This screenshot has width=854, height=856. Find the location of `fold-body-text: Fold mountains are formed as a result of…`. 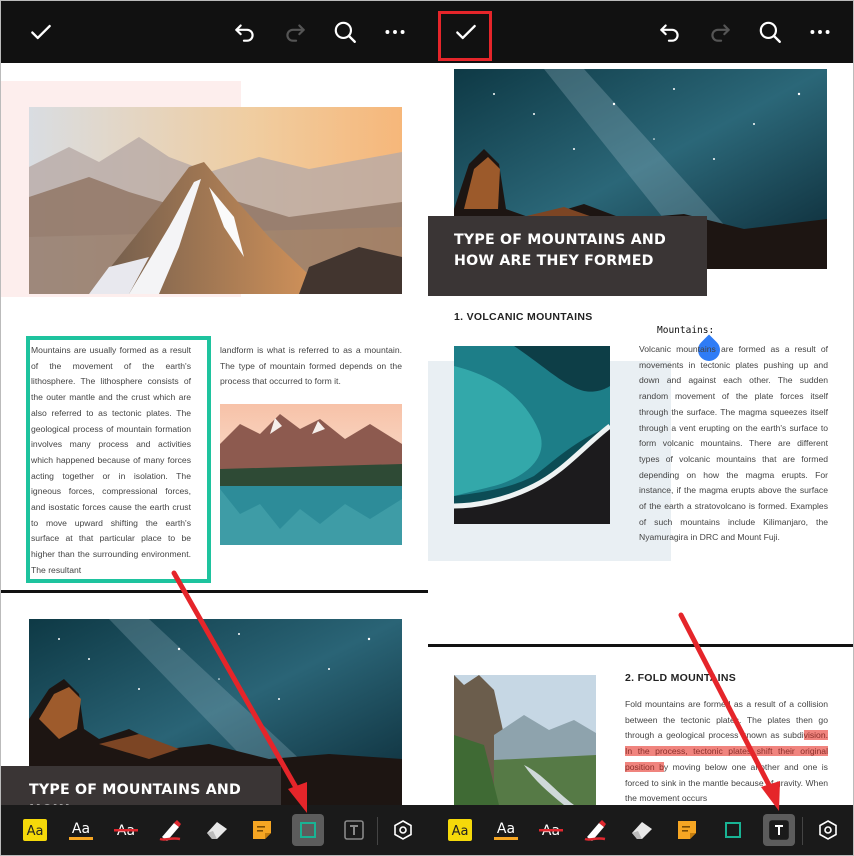

fold-body-text: Fold mountains are formed as a result of… is located at coordinates (726, 752).